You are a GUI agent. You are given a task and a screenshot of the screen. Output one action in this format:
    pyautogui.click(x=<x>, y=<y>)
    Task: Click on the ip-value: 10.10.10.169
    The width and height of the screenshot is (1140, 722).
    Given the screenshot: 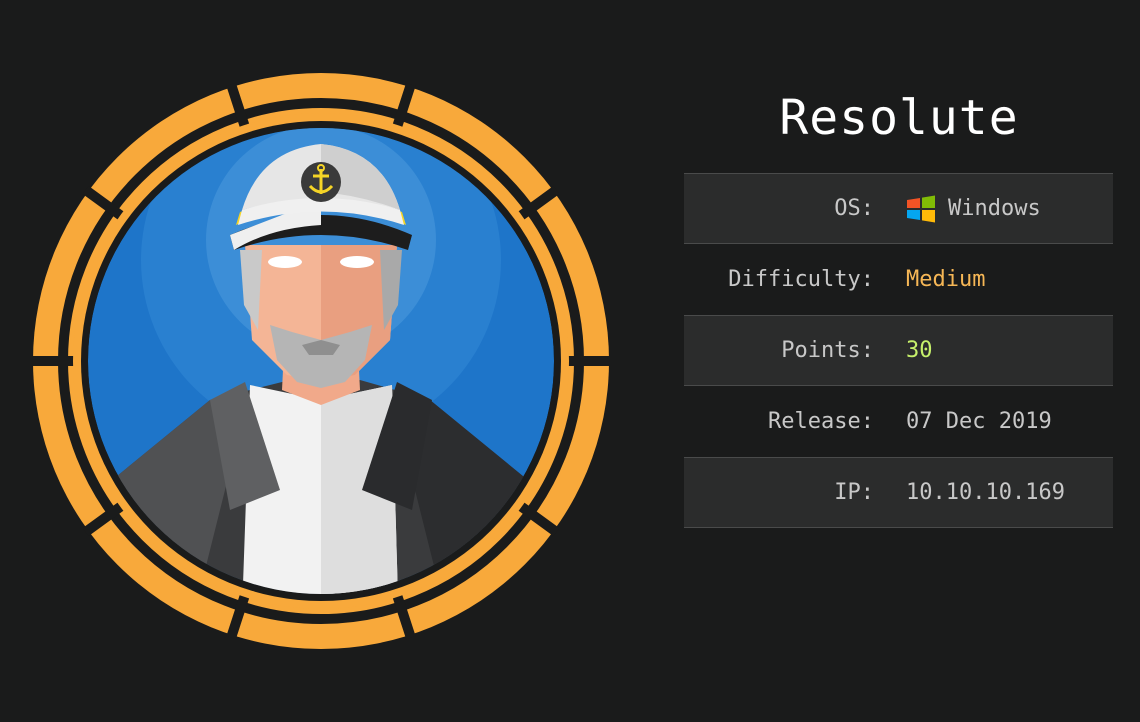 What is the action you would take?
    pyautogui.click(x=985, y=492)
    